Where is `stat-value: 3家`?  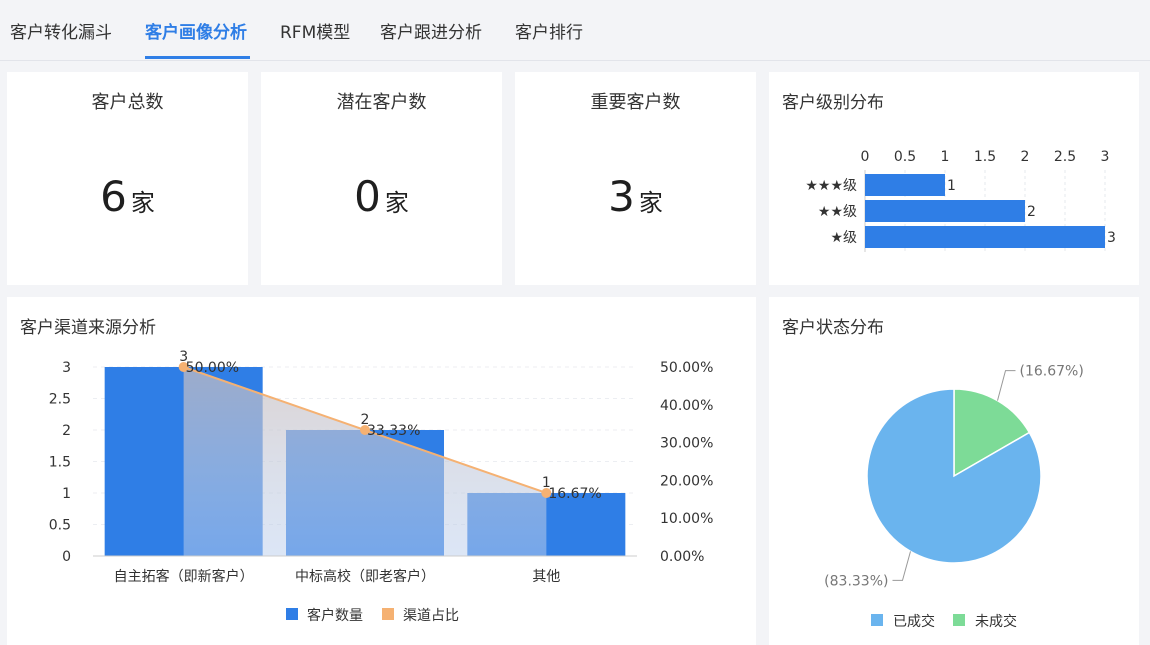
stat-value: 3家 is located at coordinates (635, 196).